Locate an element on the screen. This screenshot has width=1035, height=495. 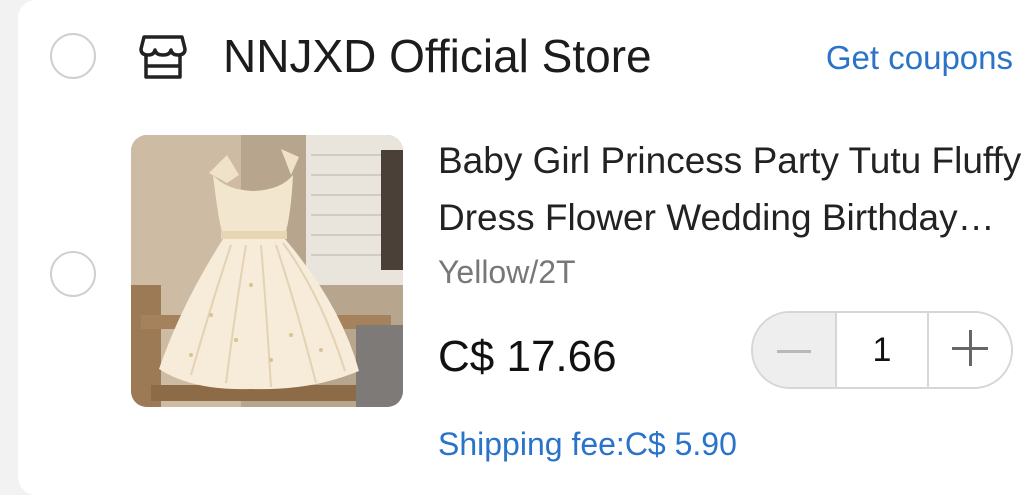
increase-quantity-button is located at coordinates (970, 350).